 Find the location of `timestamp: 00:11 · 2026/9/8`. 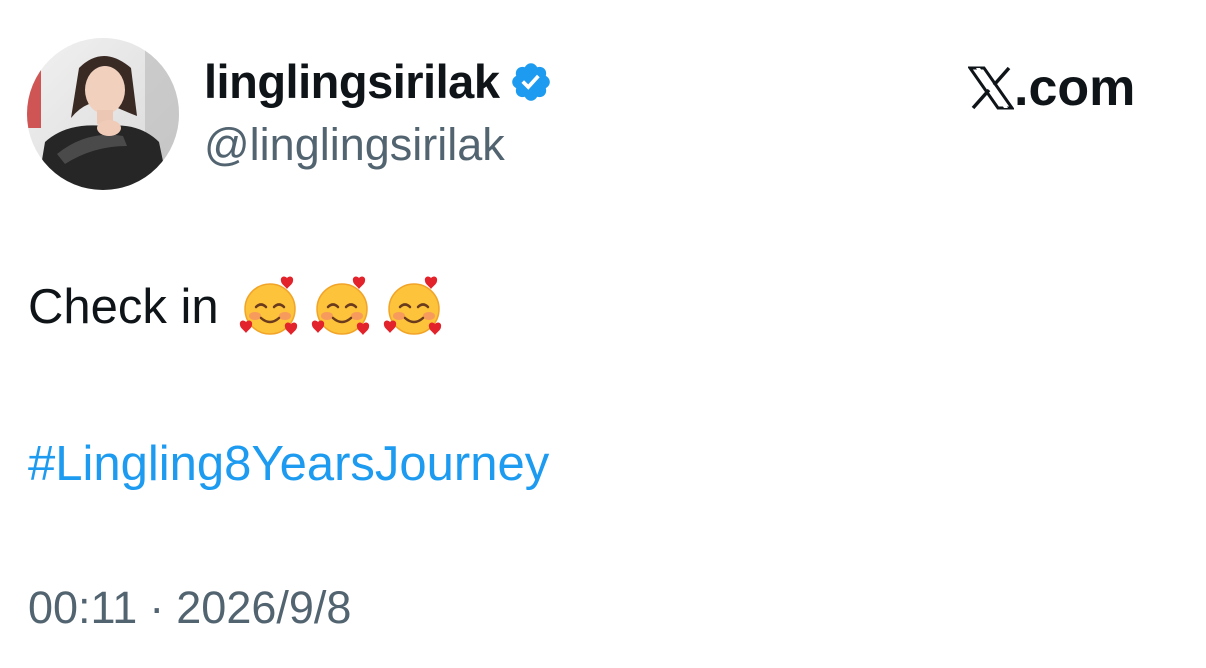

timestamp: 00:11 · 2026/9/8 is located at coordinates (189, 608).